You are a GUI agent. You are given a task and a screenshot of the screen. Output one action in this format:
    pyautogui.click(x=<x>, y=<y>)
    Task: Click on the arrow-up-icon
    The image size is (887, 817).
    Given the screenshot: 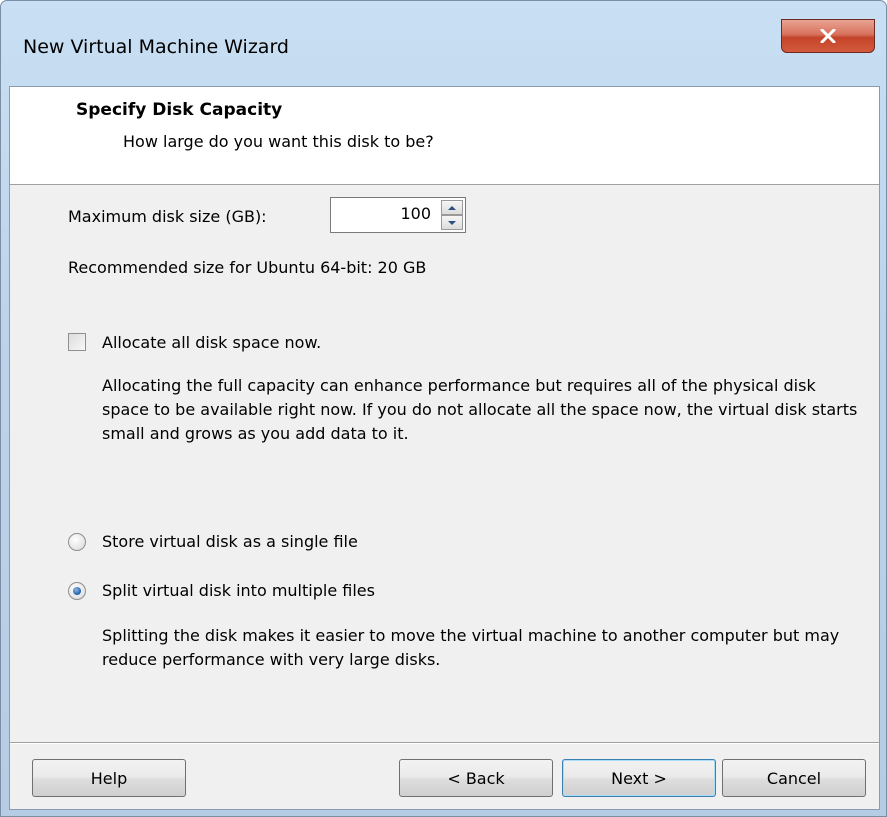 What is the action you would take?
    pyautogui.click(x=452, y=207)
    